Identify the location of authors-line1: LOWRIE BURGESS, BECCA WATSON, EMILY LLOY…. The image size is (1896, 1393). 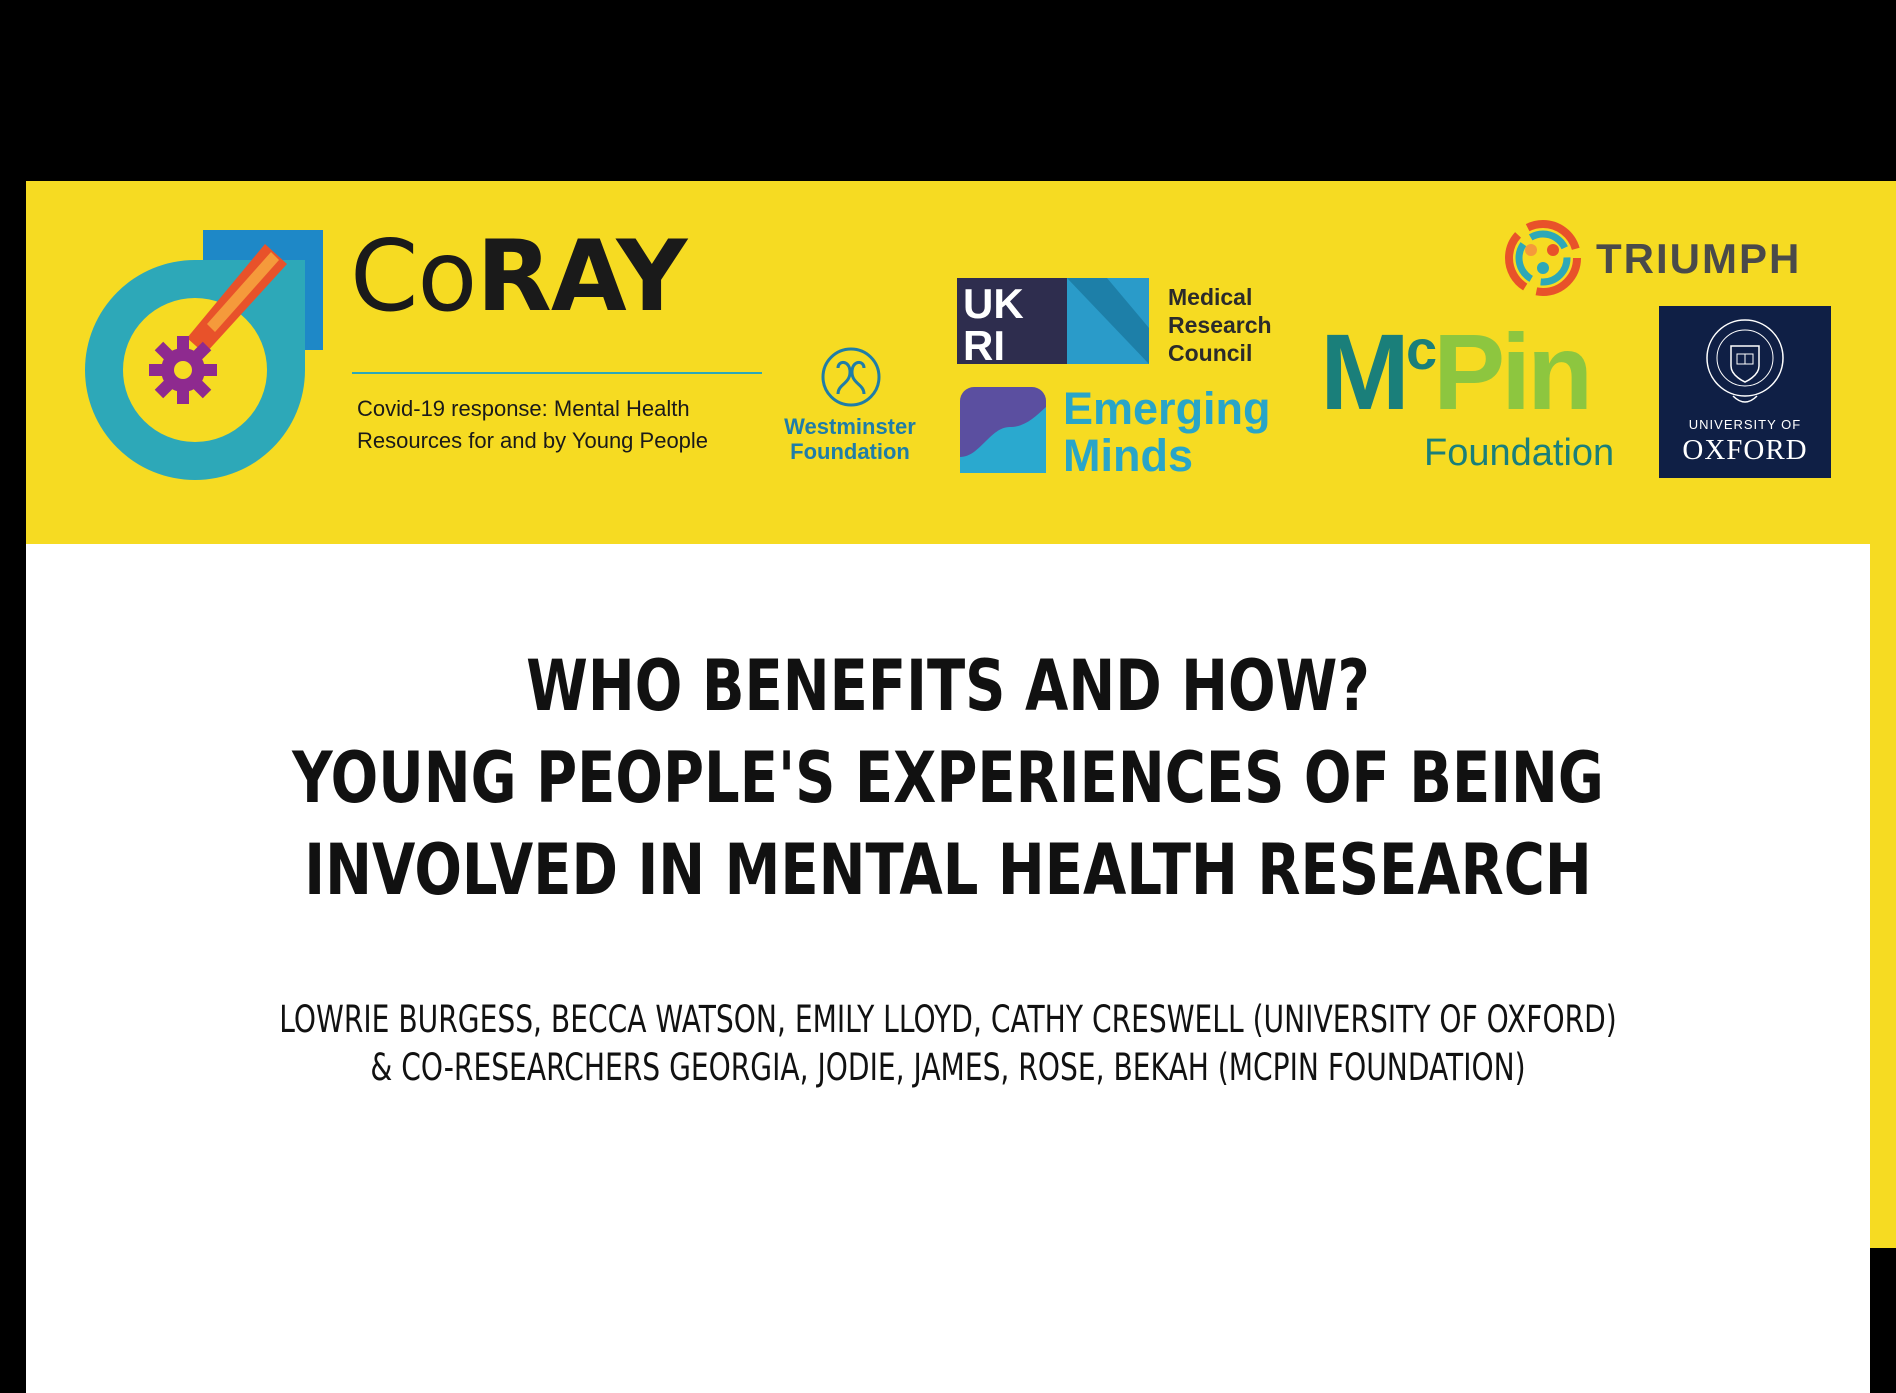
(948, 1019).